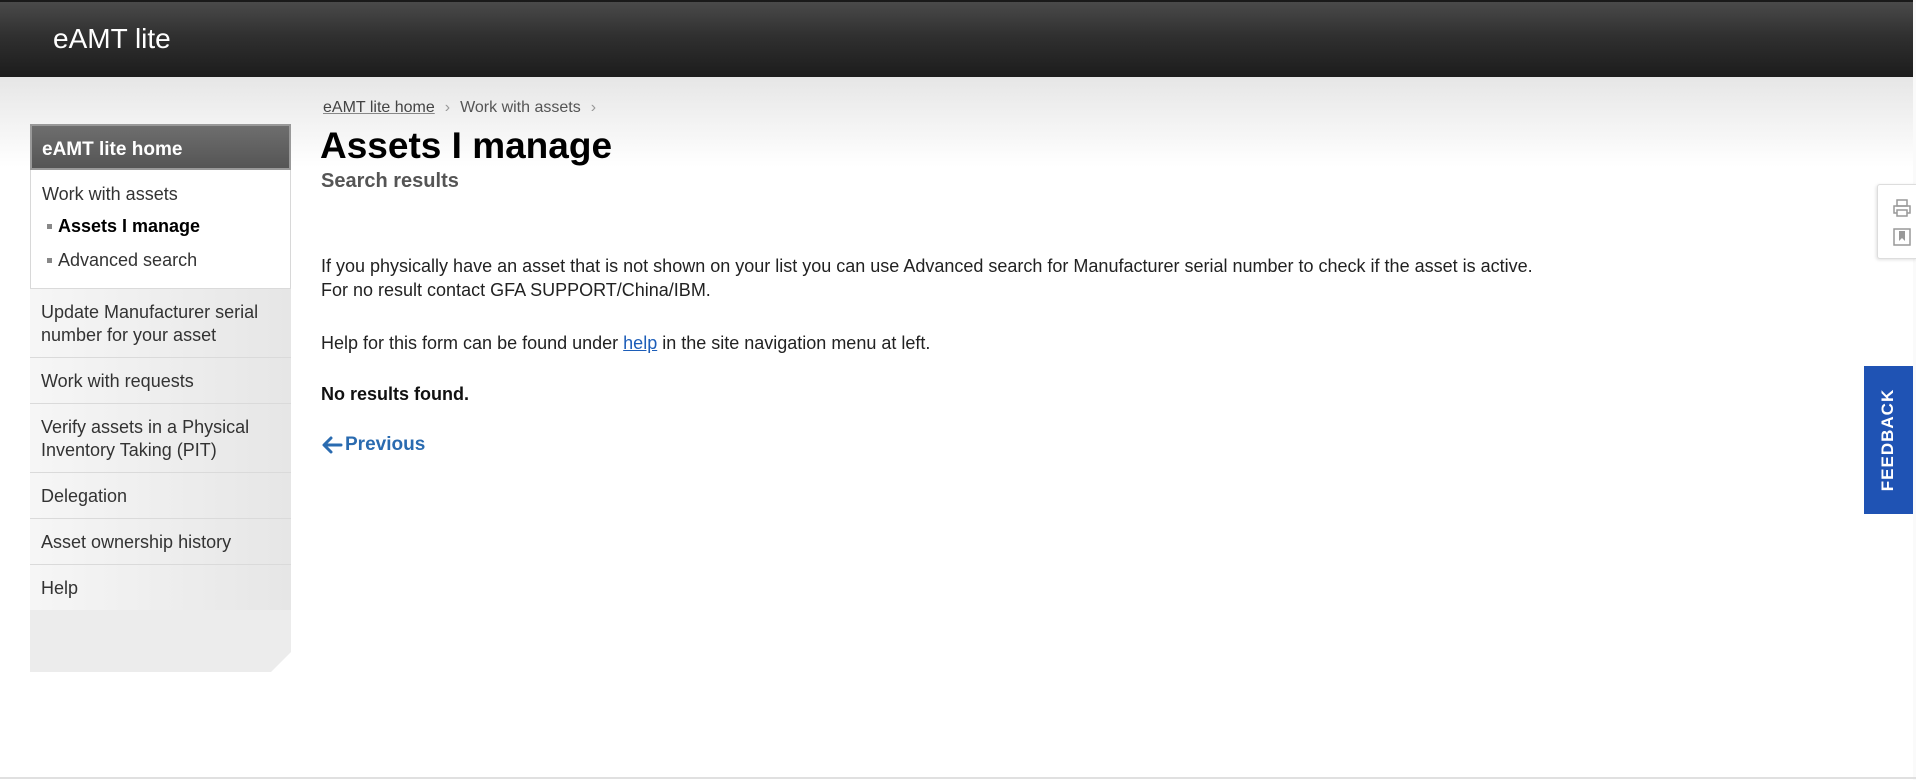 This screenshot has height=780, width=1916. I want to click on nav-advanced-search: Advanced search, so click(160, 265).